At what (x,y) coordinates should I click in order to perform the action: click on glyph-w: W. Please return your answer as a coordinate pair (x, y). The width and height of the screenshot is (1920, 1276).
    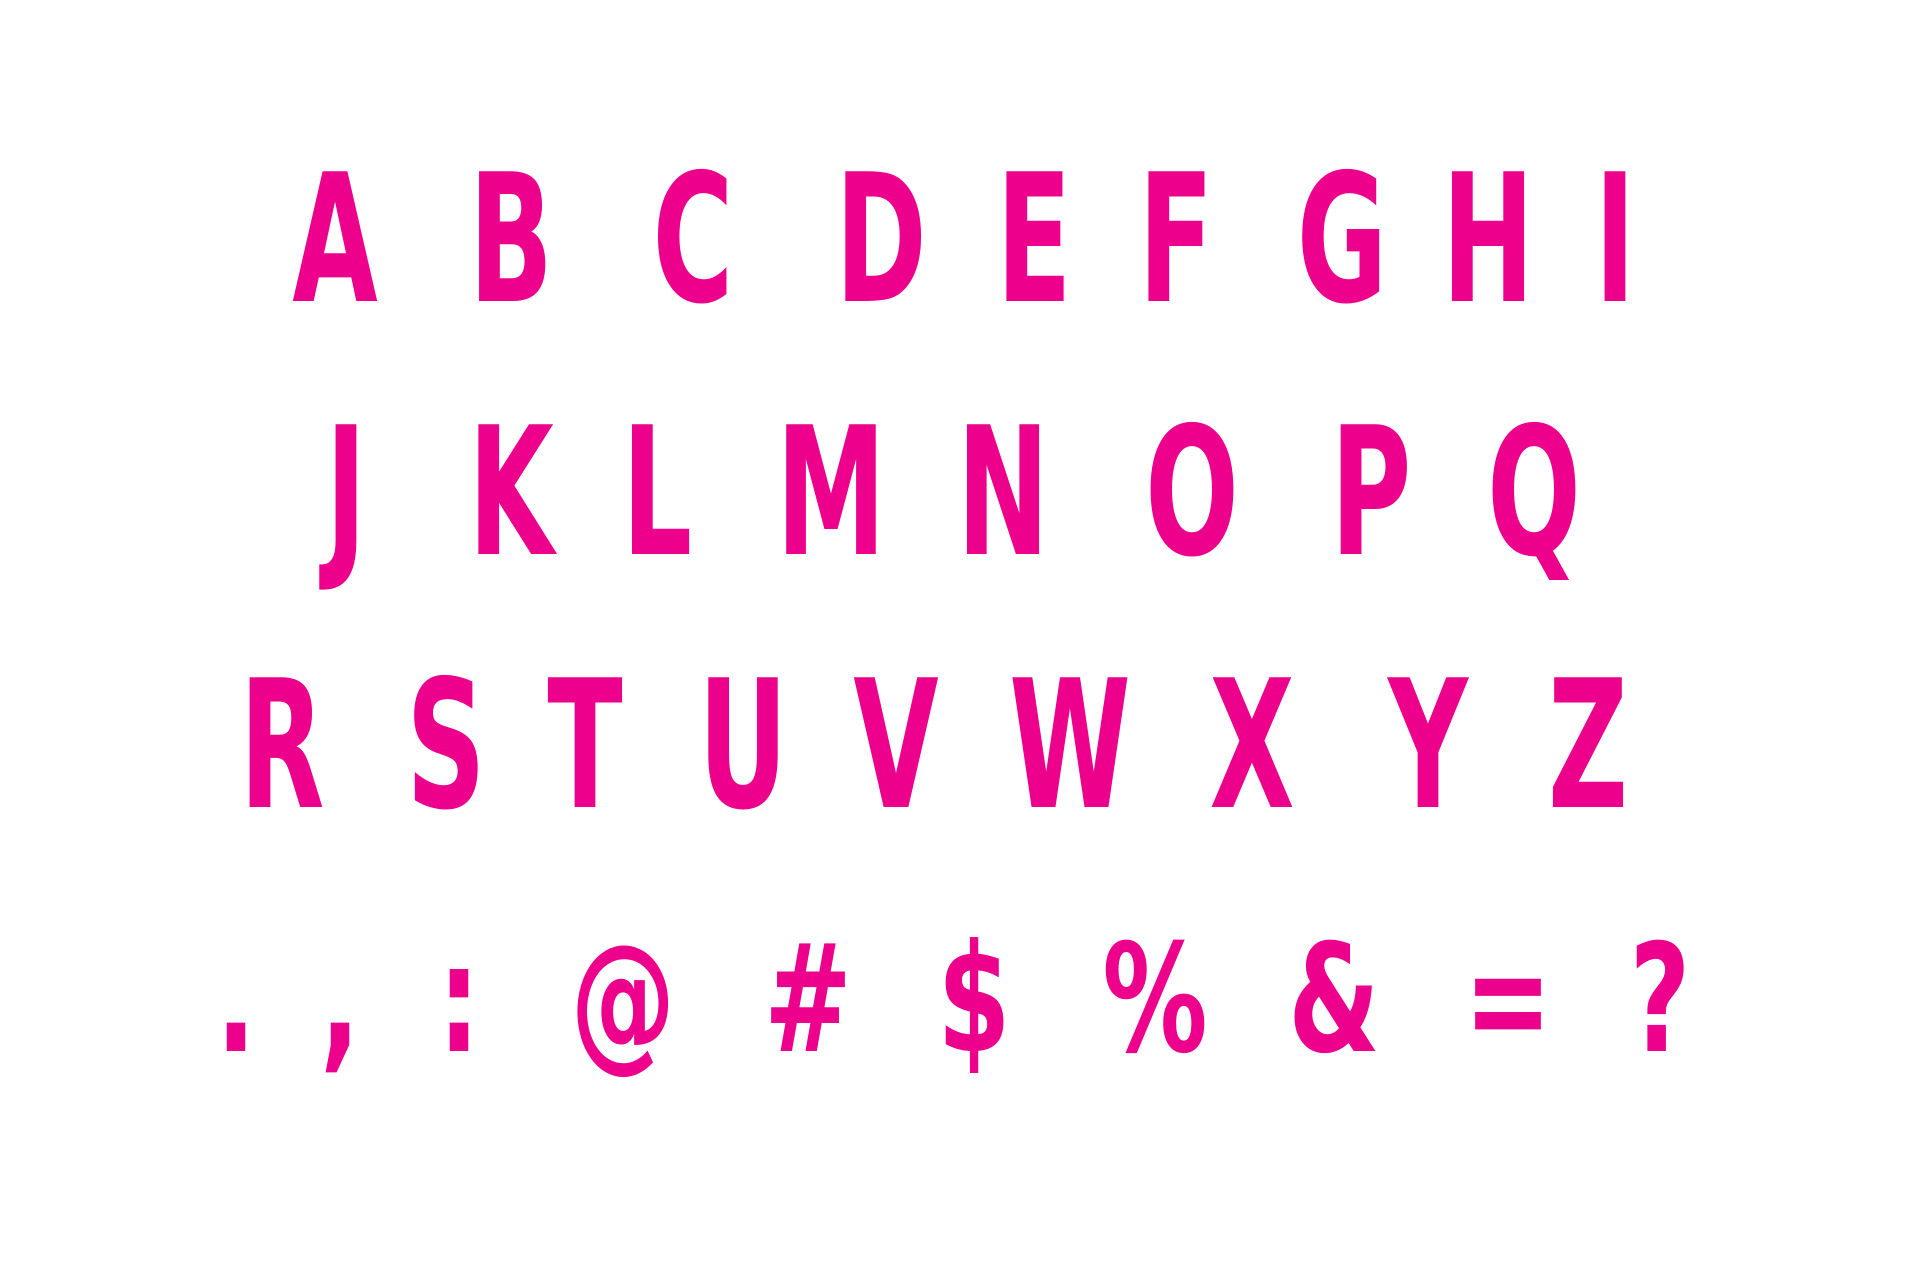
    Looking at the image, I should click on (1070, 745).